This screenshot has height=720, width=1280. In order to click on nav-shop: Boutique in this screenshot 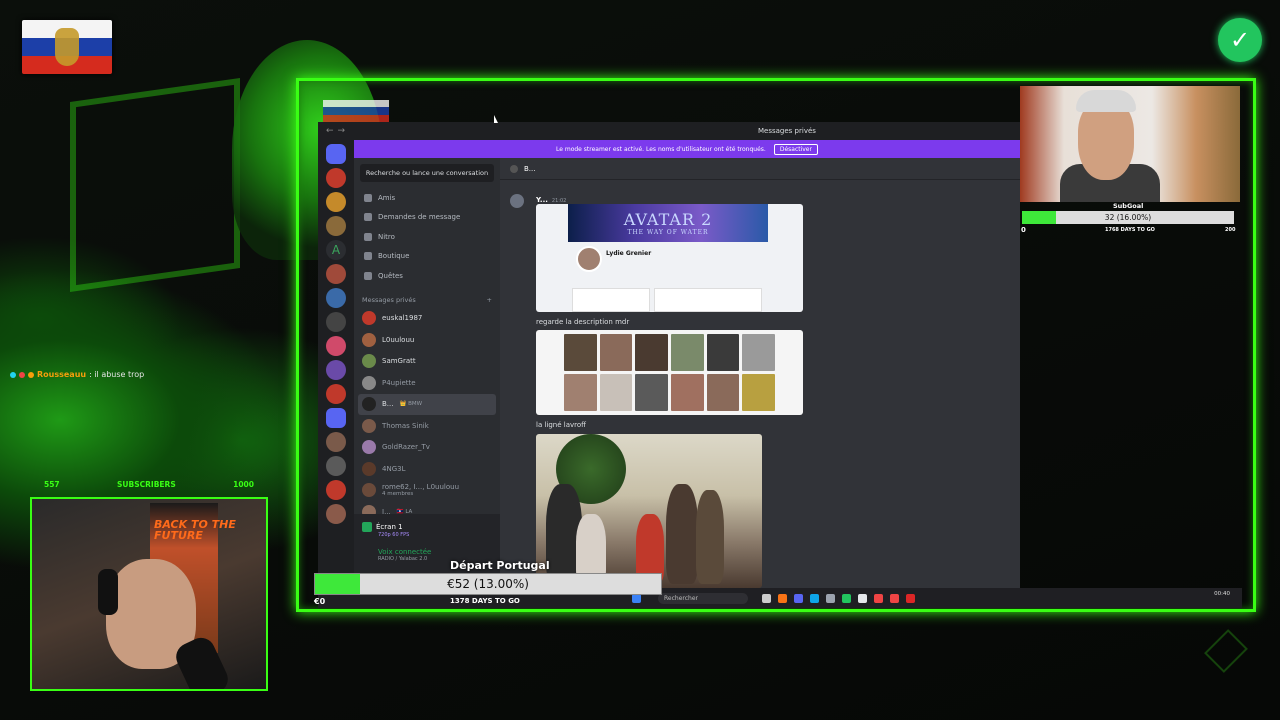, I will do `click(427, 257)`.